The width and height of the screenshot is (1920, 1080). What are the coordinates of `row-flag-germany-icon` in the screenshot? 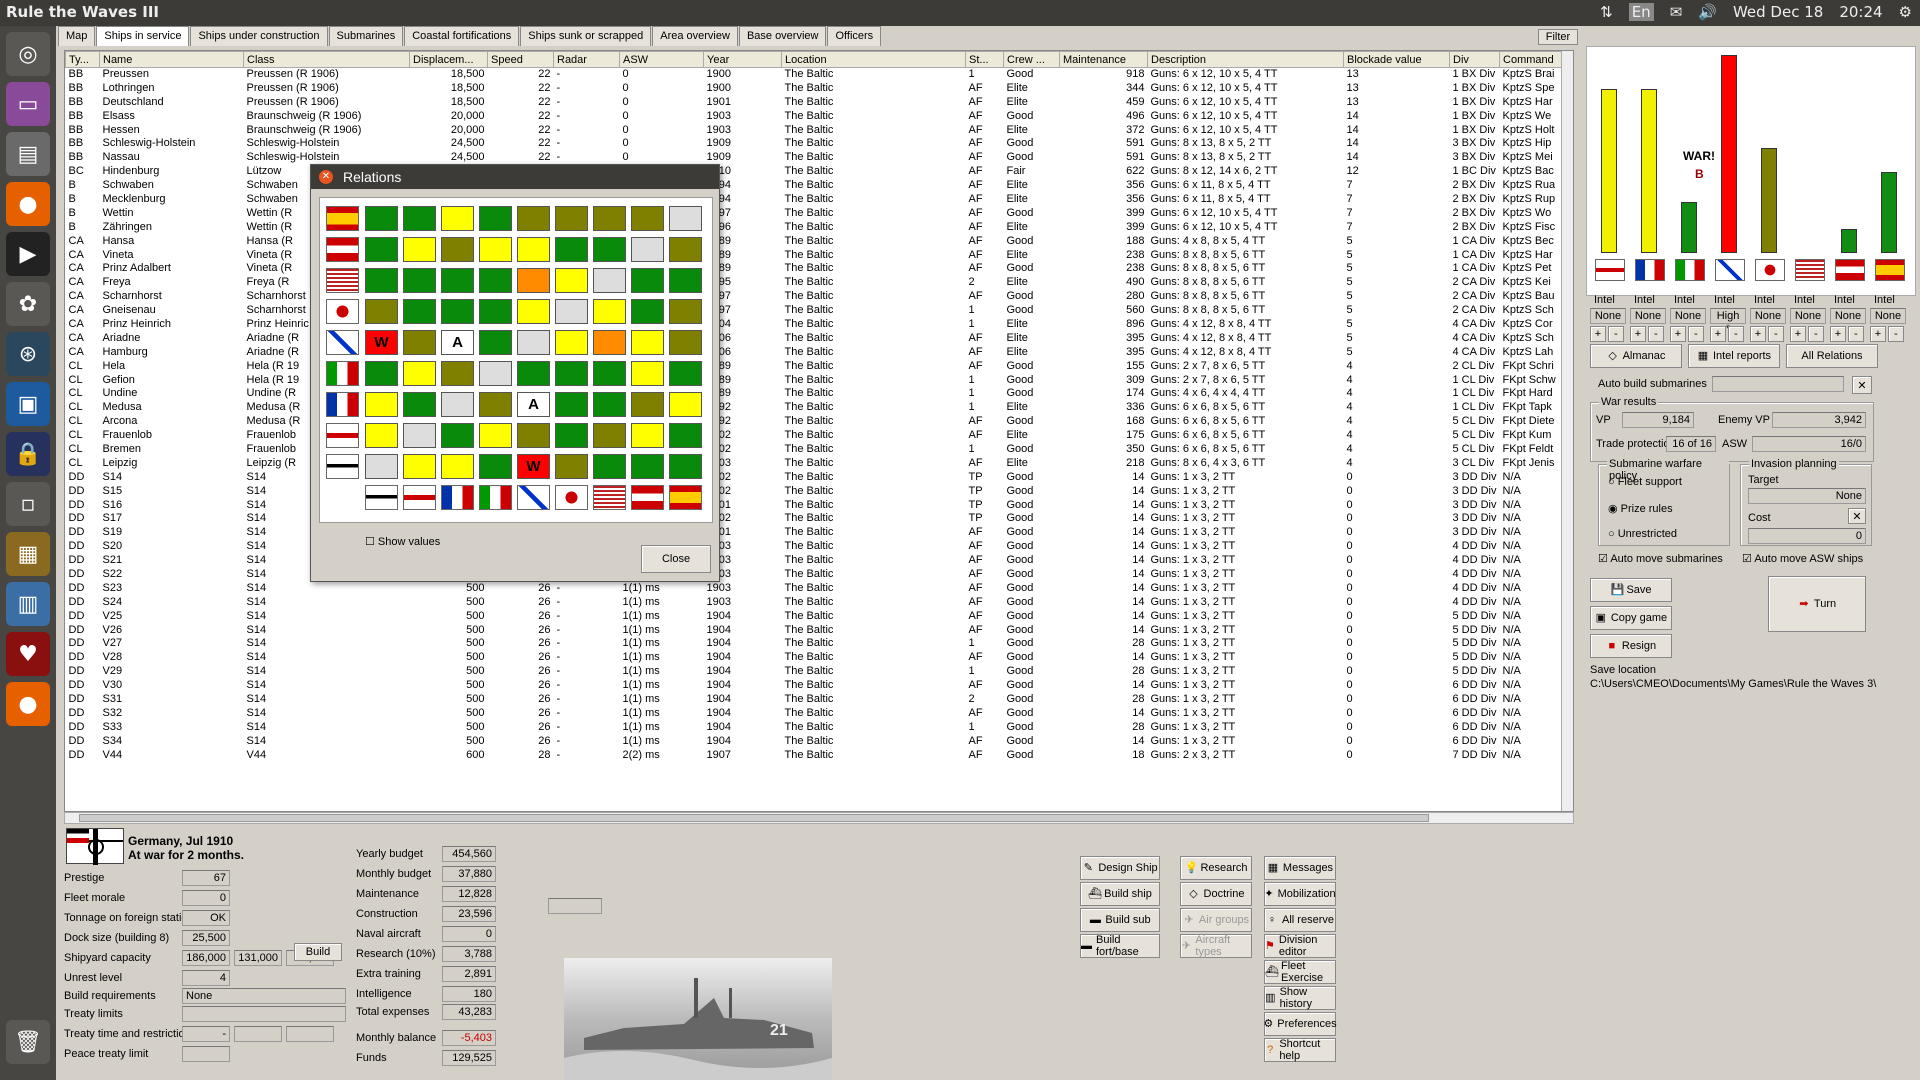 It's located at (342, 466).